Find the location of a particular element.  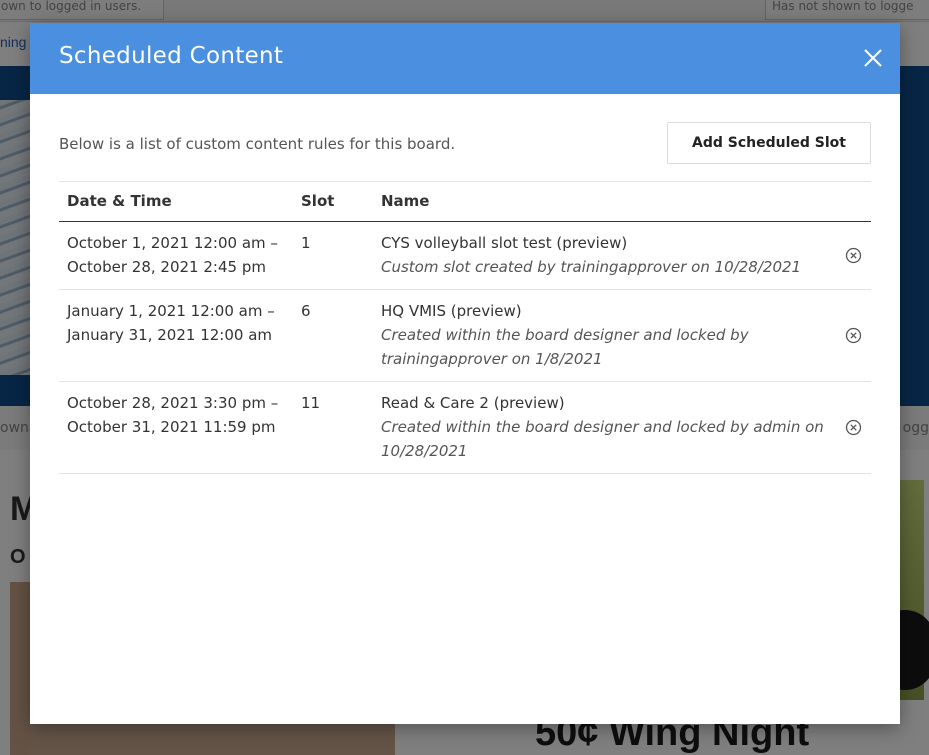

date-start: January 1, 2021 12:00 am – is located at coordinates (171, 311).